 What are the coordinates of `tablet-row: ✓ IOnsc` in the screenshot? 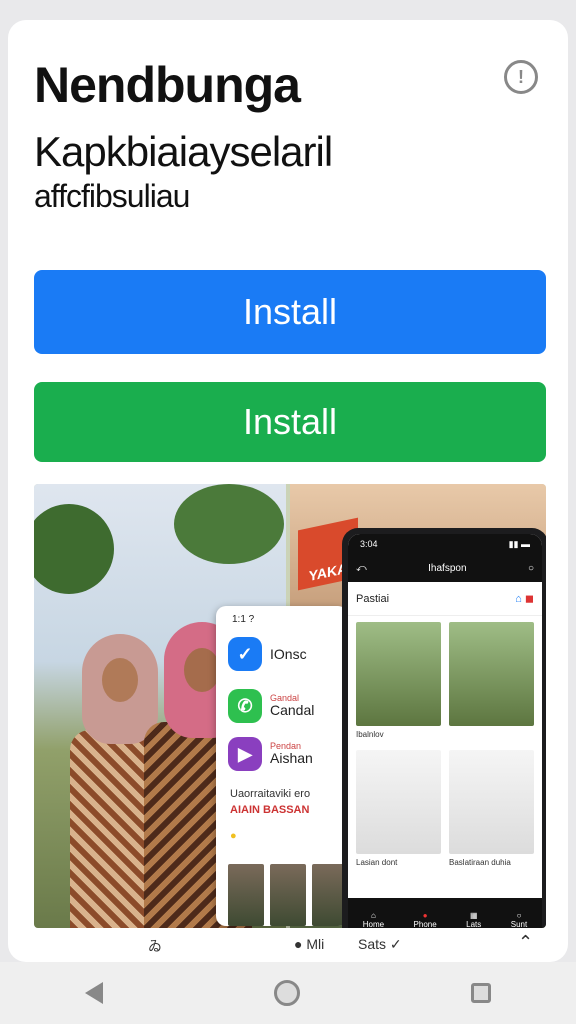 It's located at (288, 654).